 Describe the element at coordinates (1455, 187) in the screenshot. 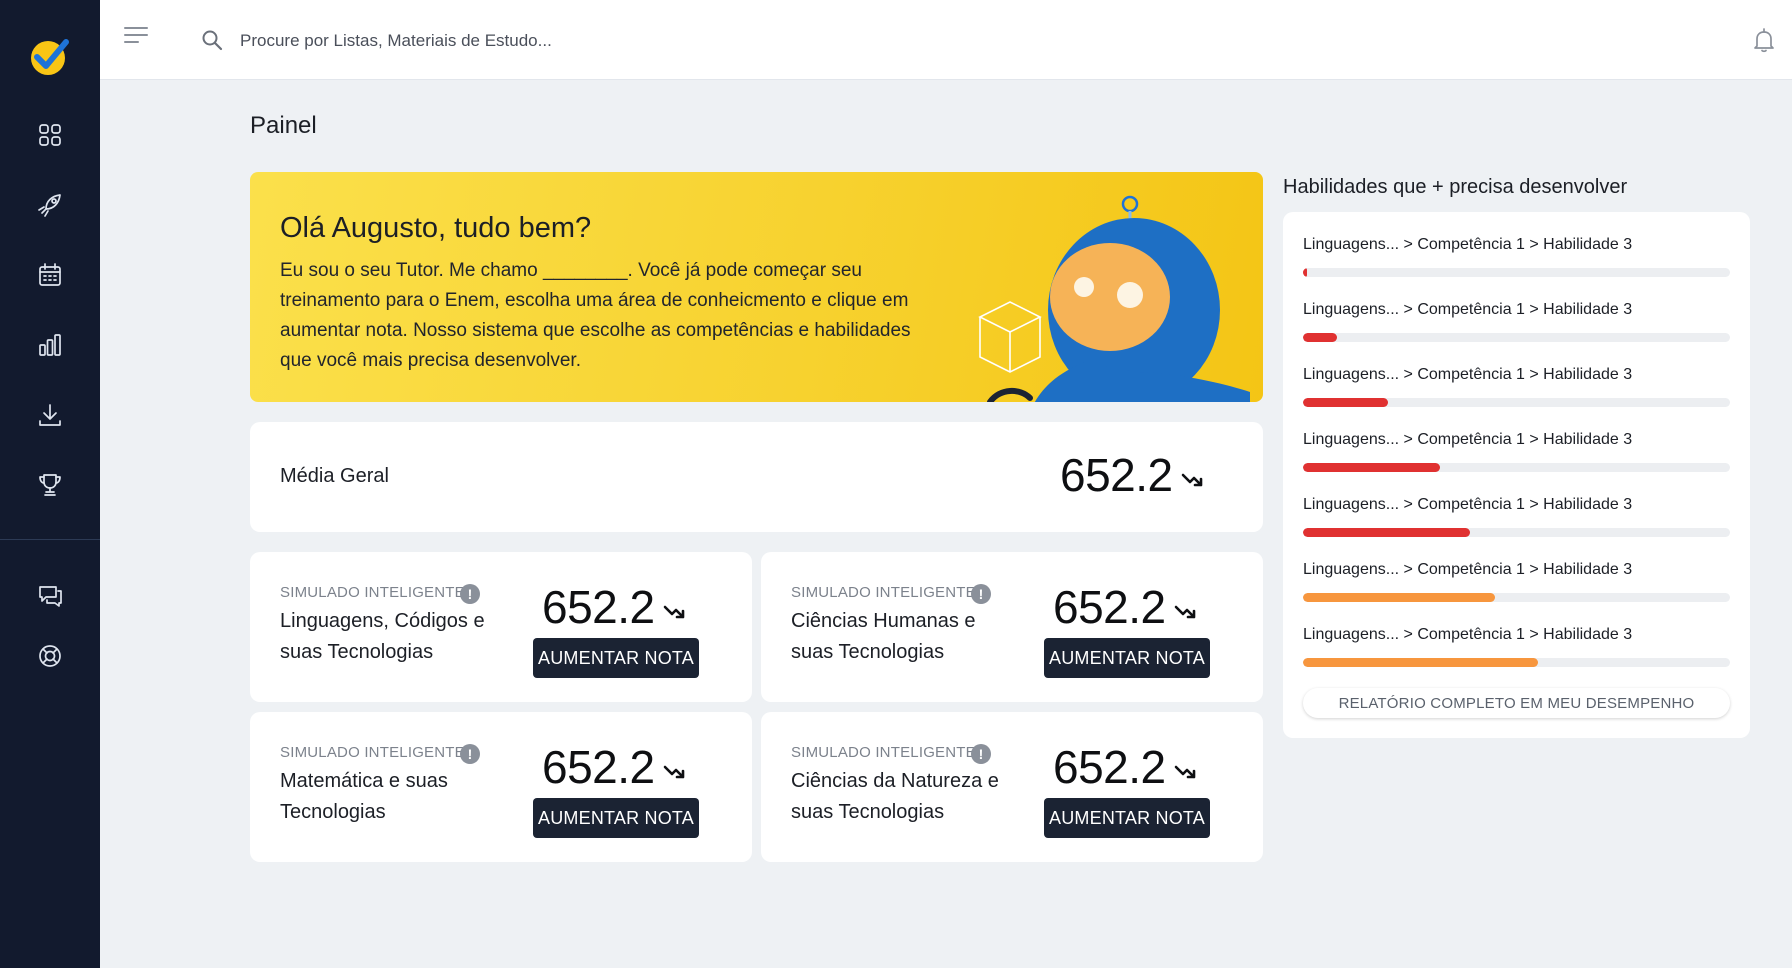

I see `skills-panel-title: Habilidades que + precisa desenvolver` at that location.